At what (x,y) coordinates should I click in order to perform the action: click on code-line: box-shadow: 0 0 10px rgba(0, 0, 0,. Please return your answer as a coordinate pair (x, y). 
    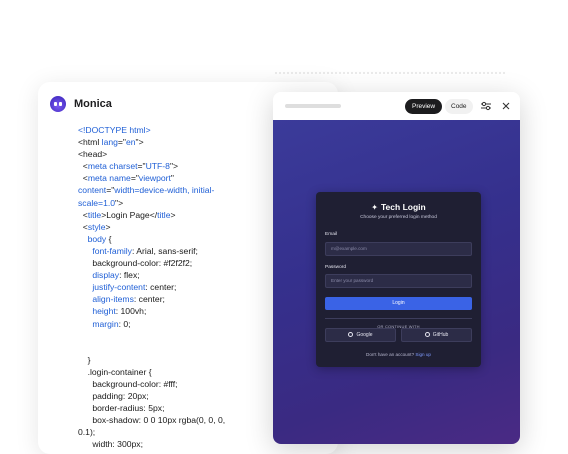
    Looking at the image, I should click on (188, 420).